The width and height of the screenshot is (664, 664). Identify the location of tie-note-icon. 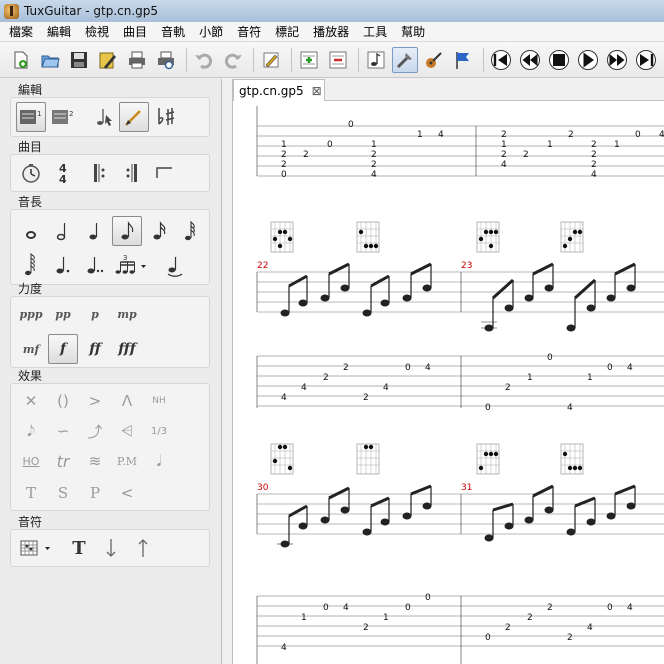
(175, 267).